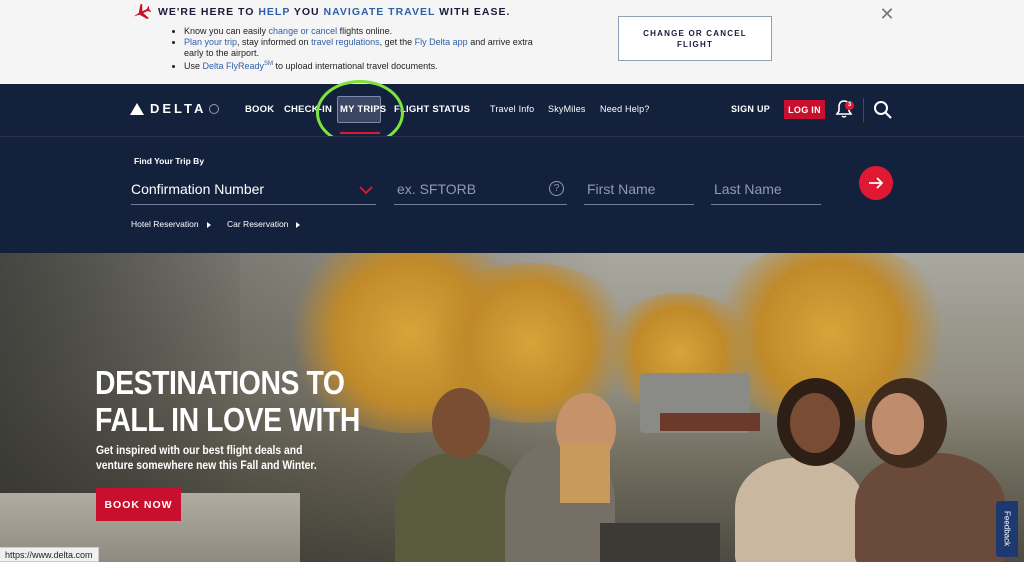 This screenshot has width=1024, height=562. Describe the element at coordinates (1007, 529) in the screenshot. I see `feedback-tab: Feedback` at that location.